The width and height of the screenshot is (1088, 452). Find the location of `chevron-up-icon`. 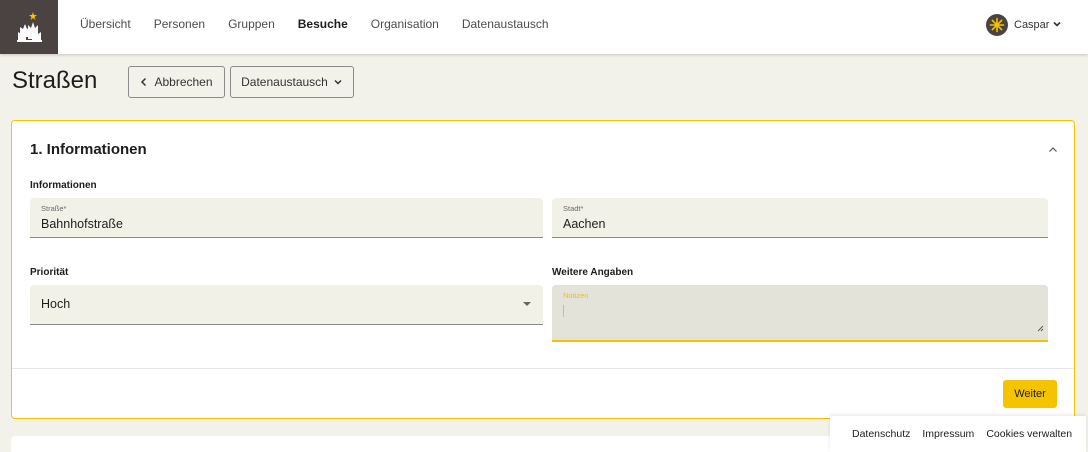

chevron-up-icon is located at coordinates (1053, 151).